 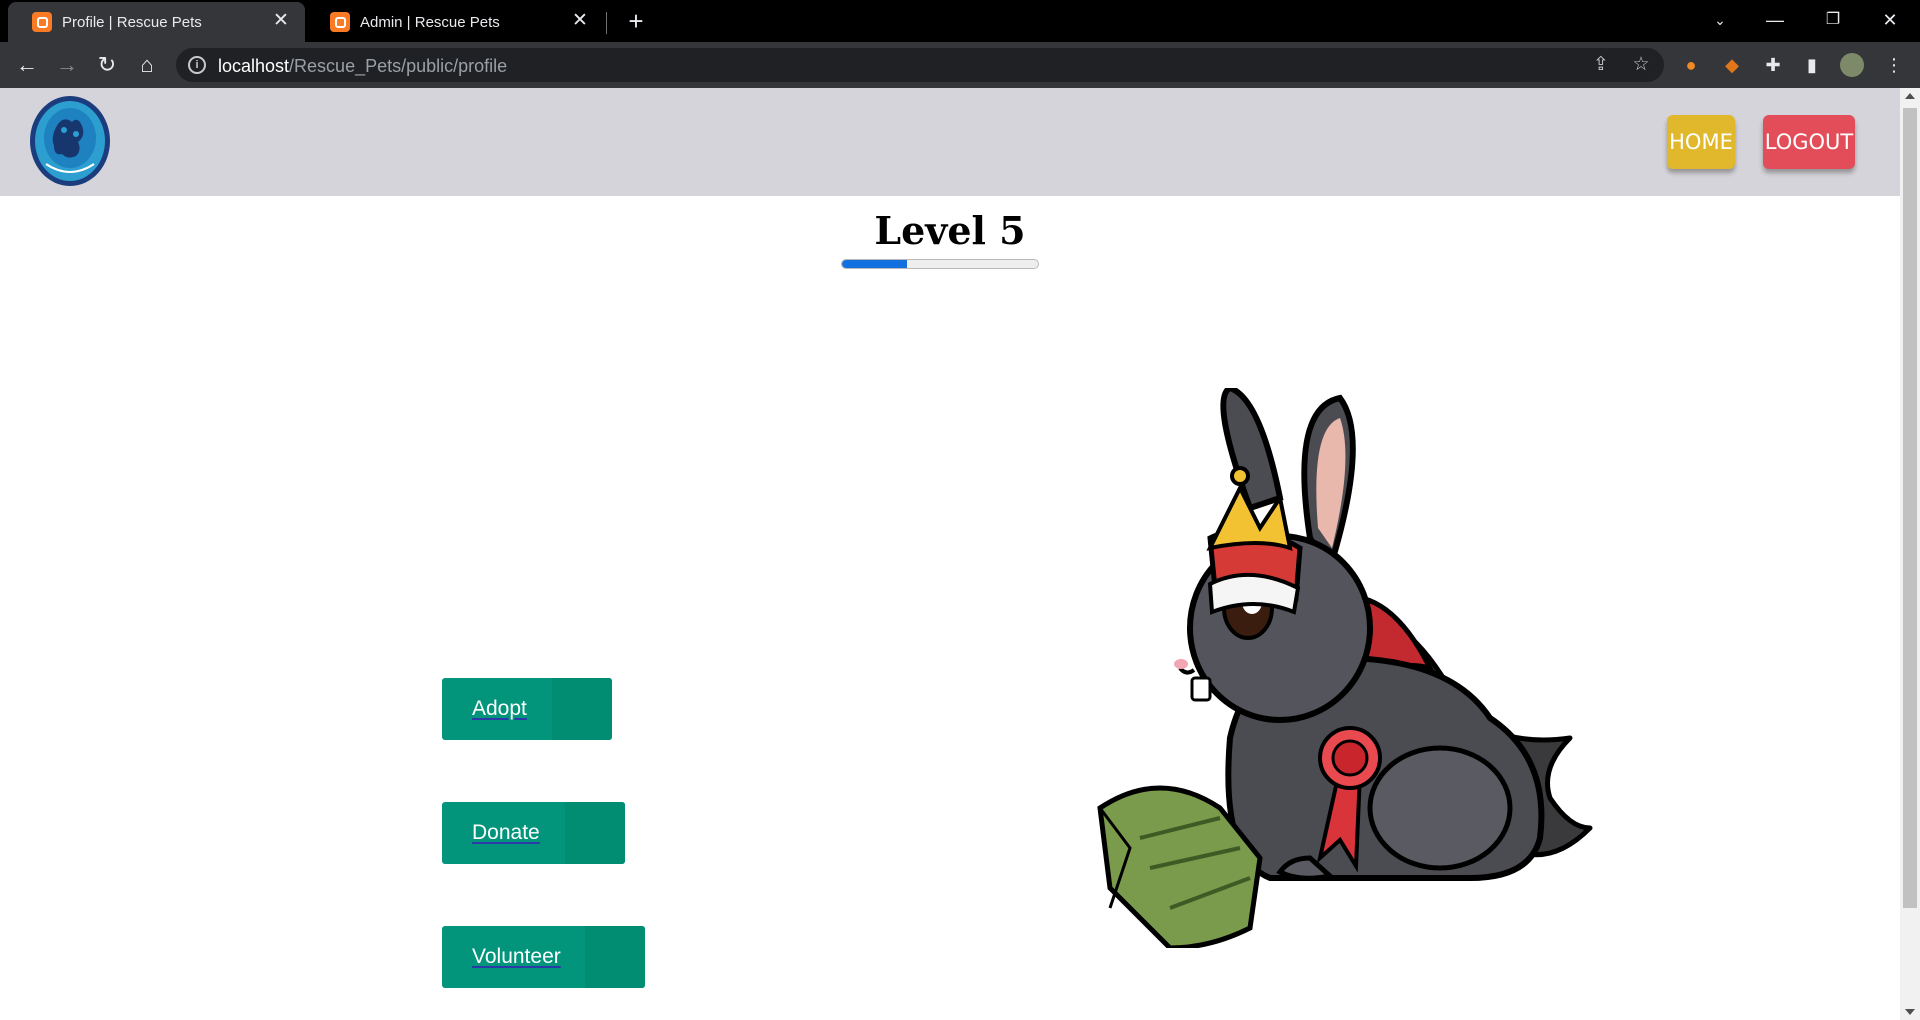 What do you see at coordinates (1601, 65) in the screenshot?
I see `share-icon: ⇪` at bounding box center [1601, 65].